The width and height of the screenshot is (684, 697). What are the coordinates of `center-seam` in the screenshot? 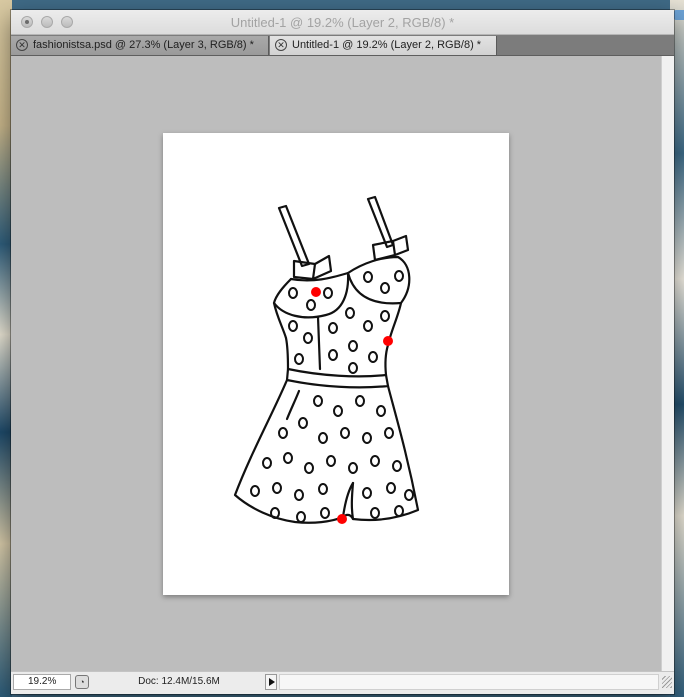 It's located at (319, 343).